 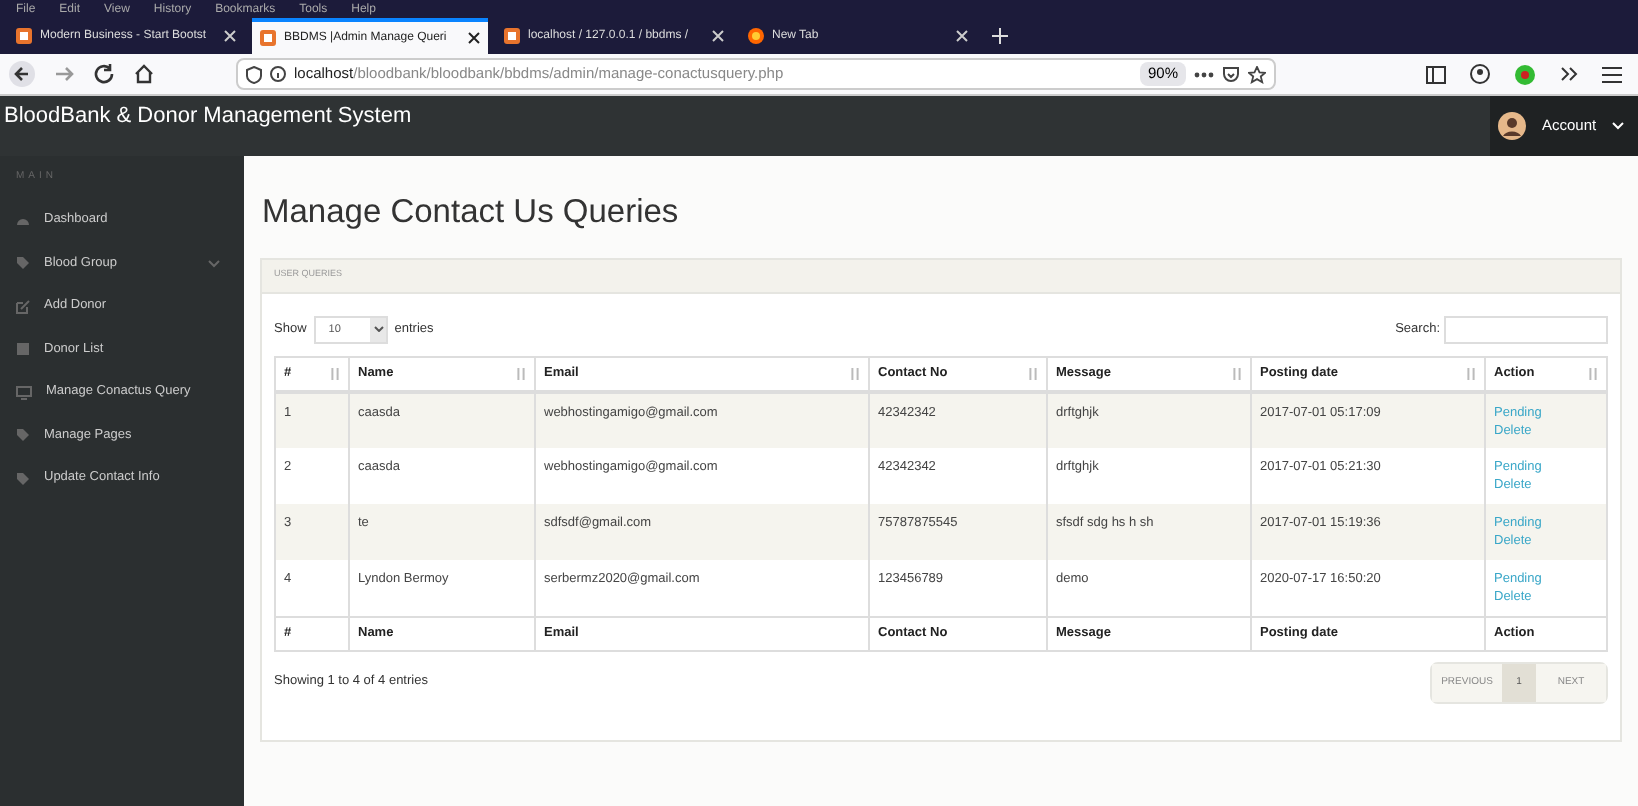 I want to click on pocket-icon, so click(x=1231, y=74).